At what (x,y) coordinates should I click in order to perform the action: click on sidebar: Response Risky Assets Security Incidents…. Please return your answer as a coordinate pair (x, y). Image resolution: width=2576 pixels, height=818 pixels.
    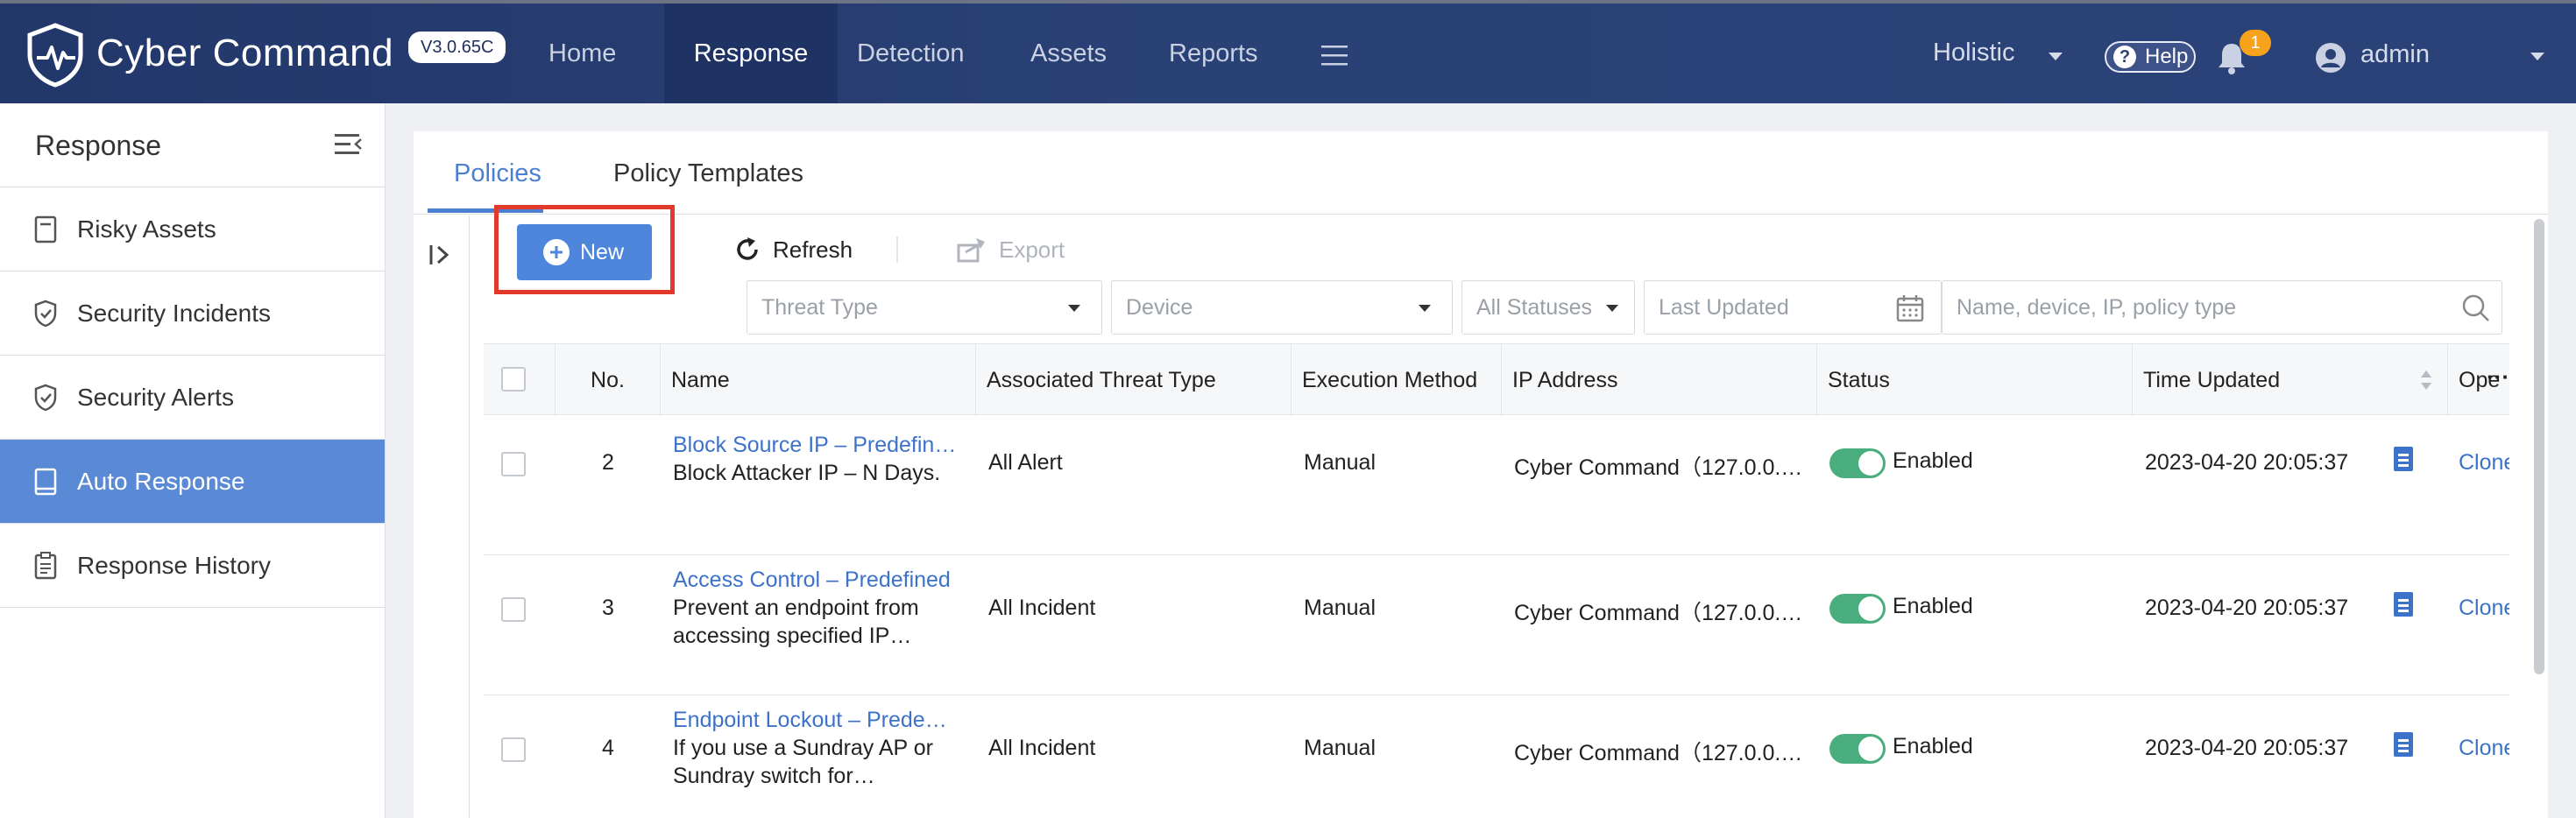
    Looking at the image, I should click on (193, 461).